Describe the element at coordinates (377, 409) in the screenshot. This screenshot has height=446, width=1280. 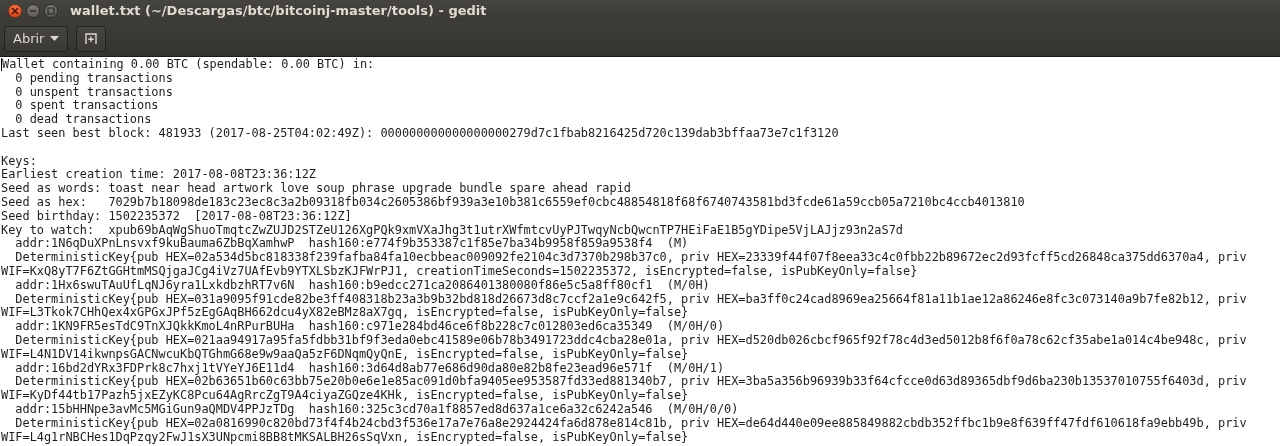
I see `text-line: addr:15bHHNpe3avMc5MGiGun9aQMDV4PPJzTDg hash160:325c3cd70a1f8857ed8d637a1ce6a32c6242a546 (M/0H/0/0)` at that location.